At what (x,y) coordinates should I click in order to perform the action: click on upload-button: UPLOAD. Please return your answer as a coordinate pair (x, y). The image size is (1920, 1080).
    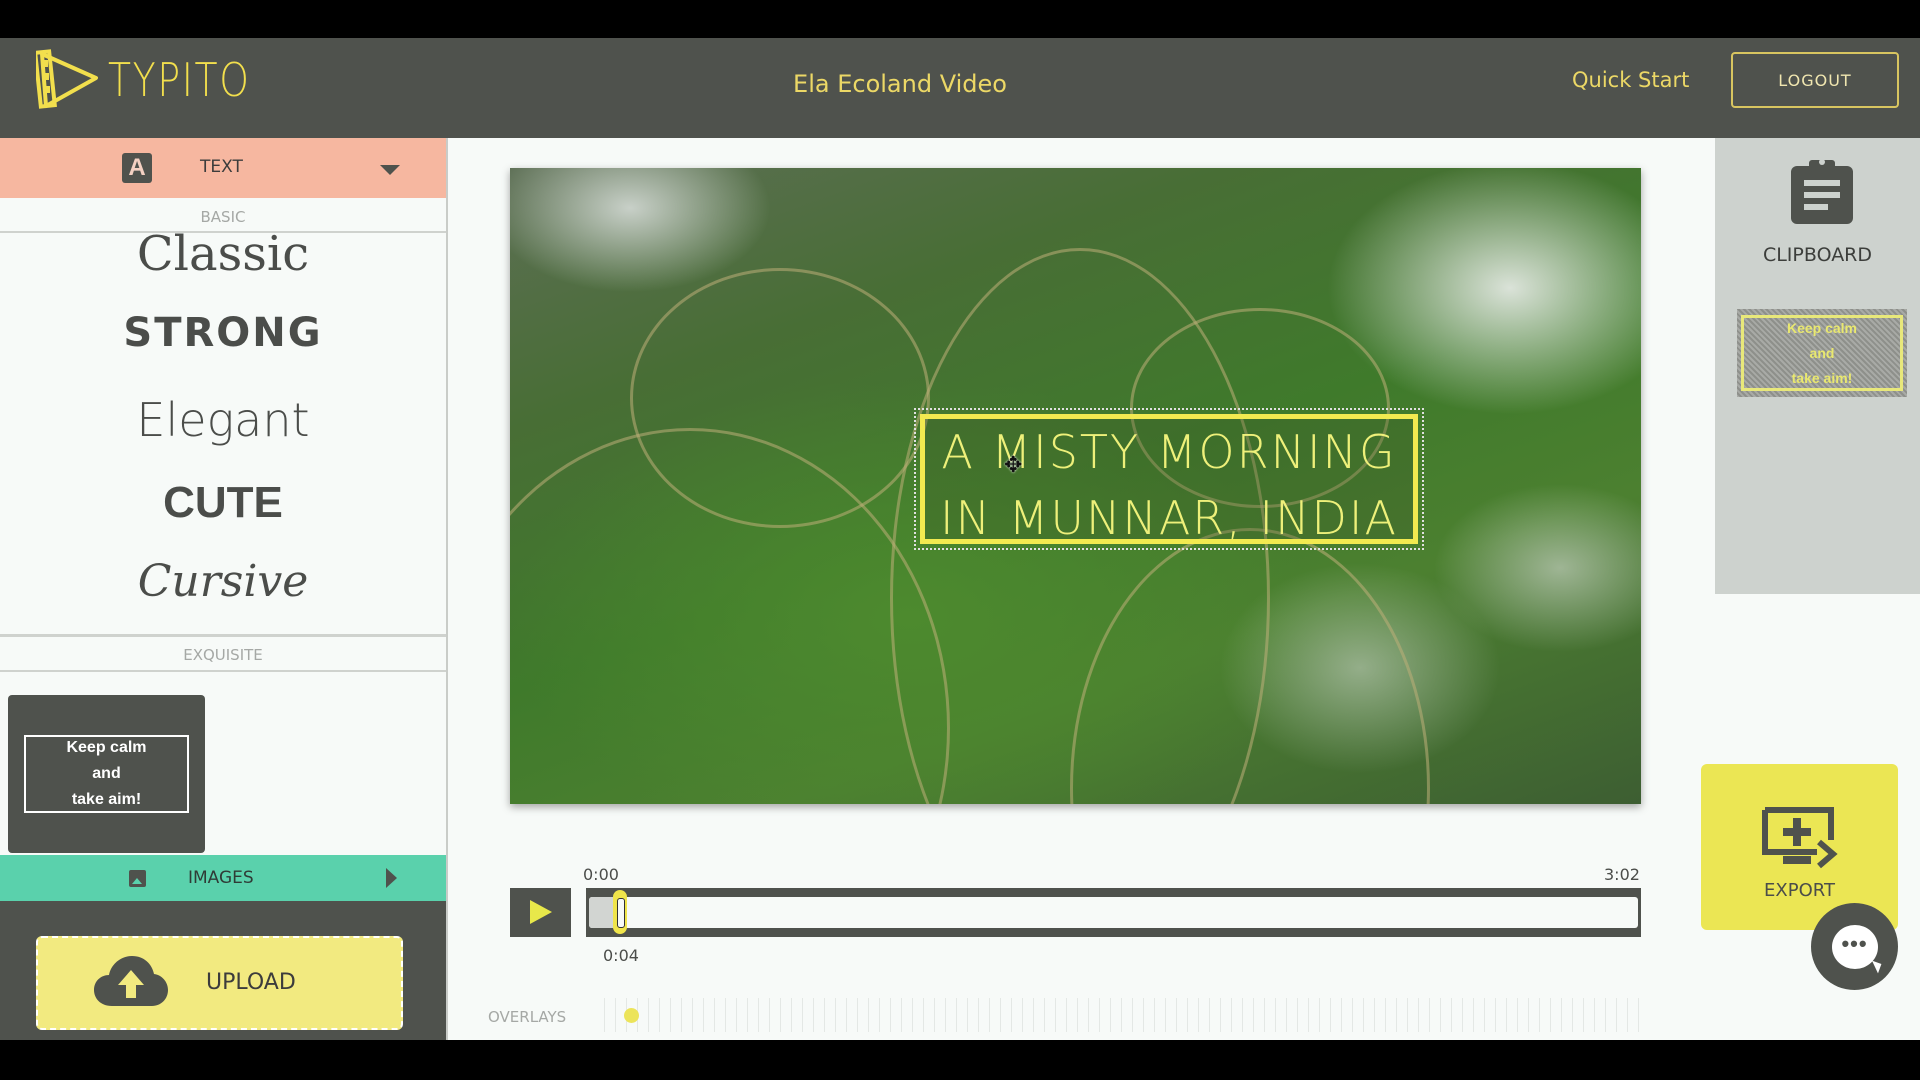
    Looking at the image, I should click on (219, 983).